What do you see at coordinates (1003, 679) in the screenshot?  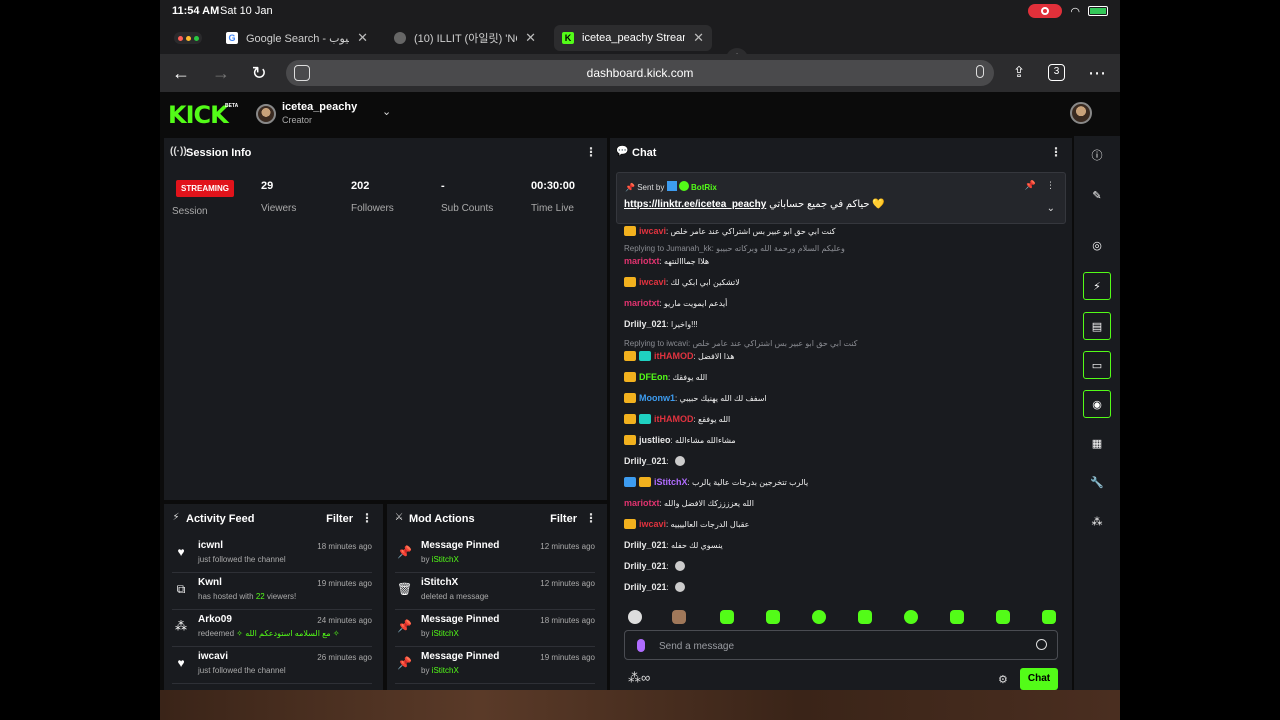 I see `gear-icon: ⚙` at bounding box center [1003, 679].